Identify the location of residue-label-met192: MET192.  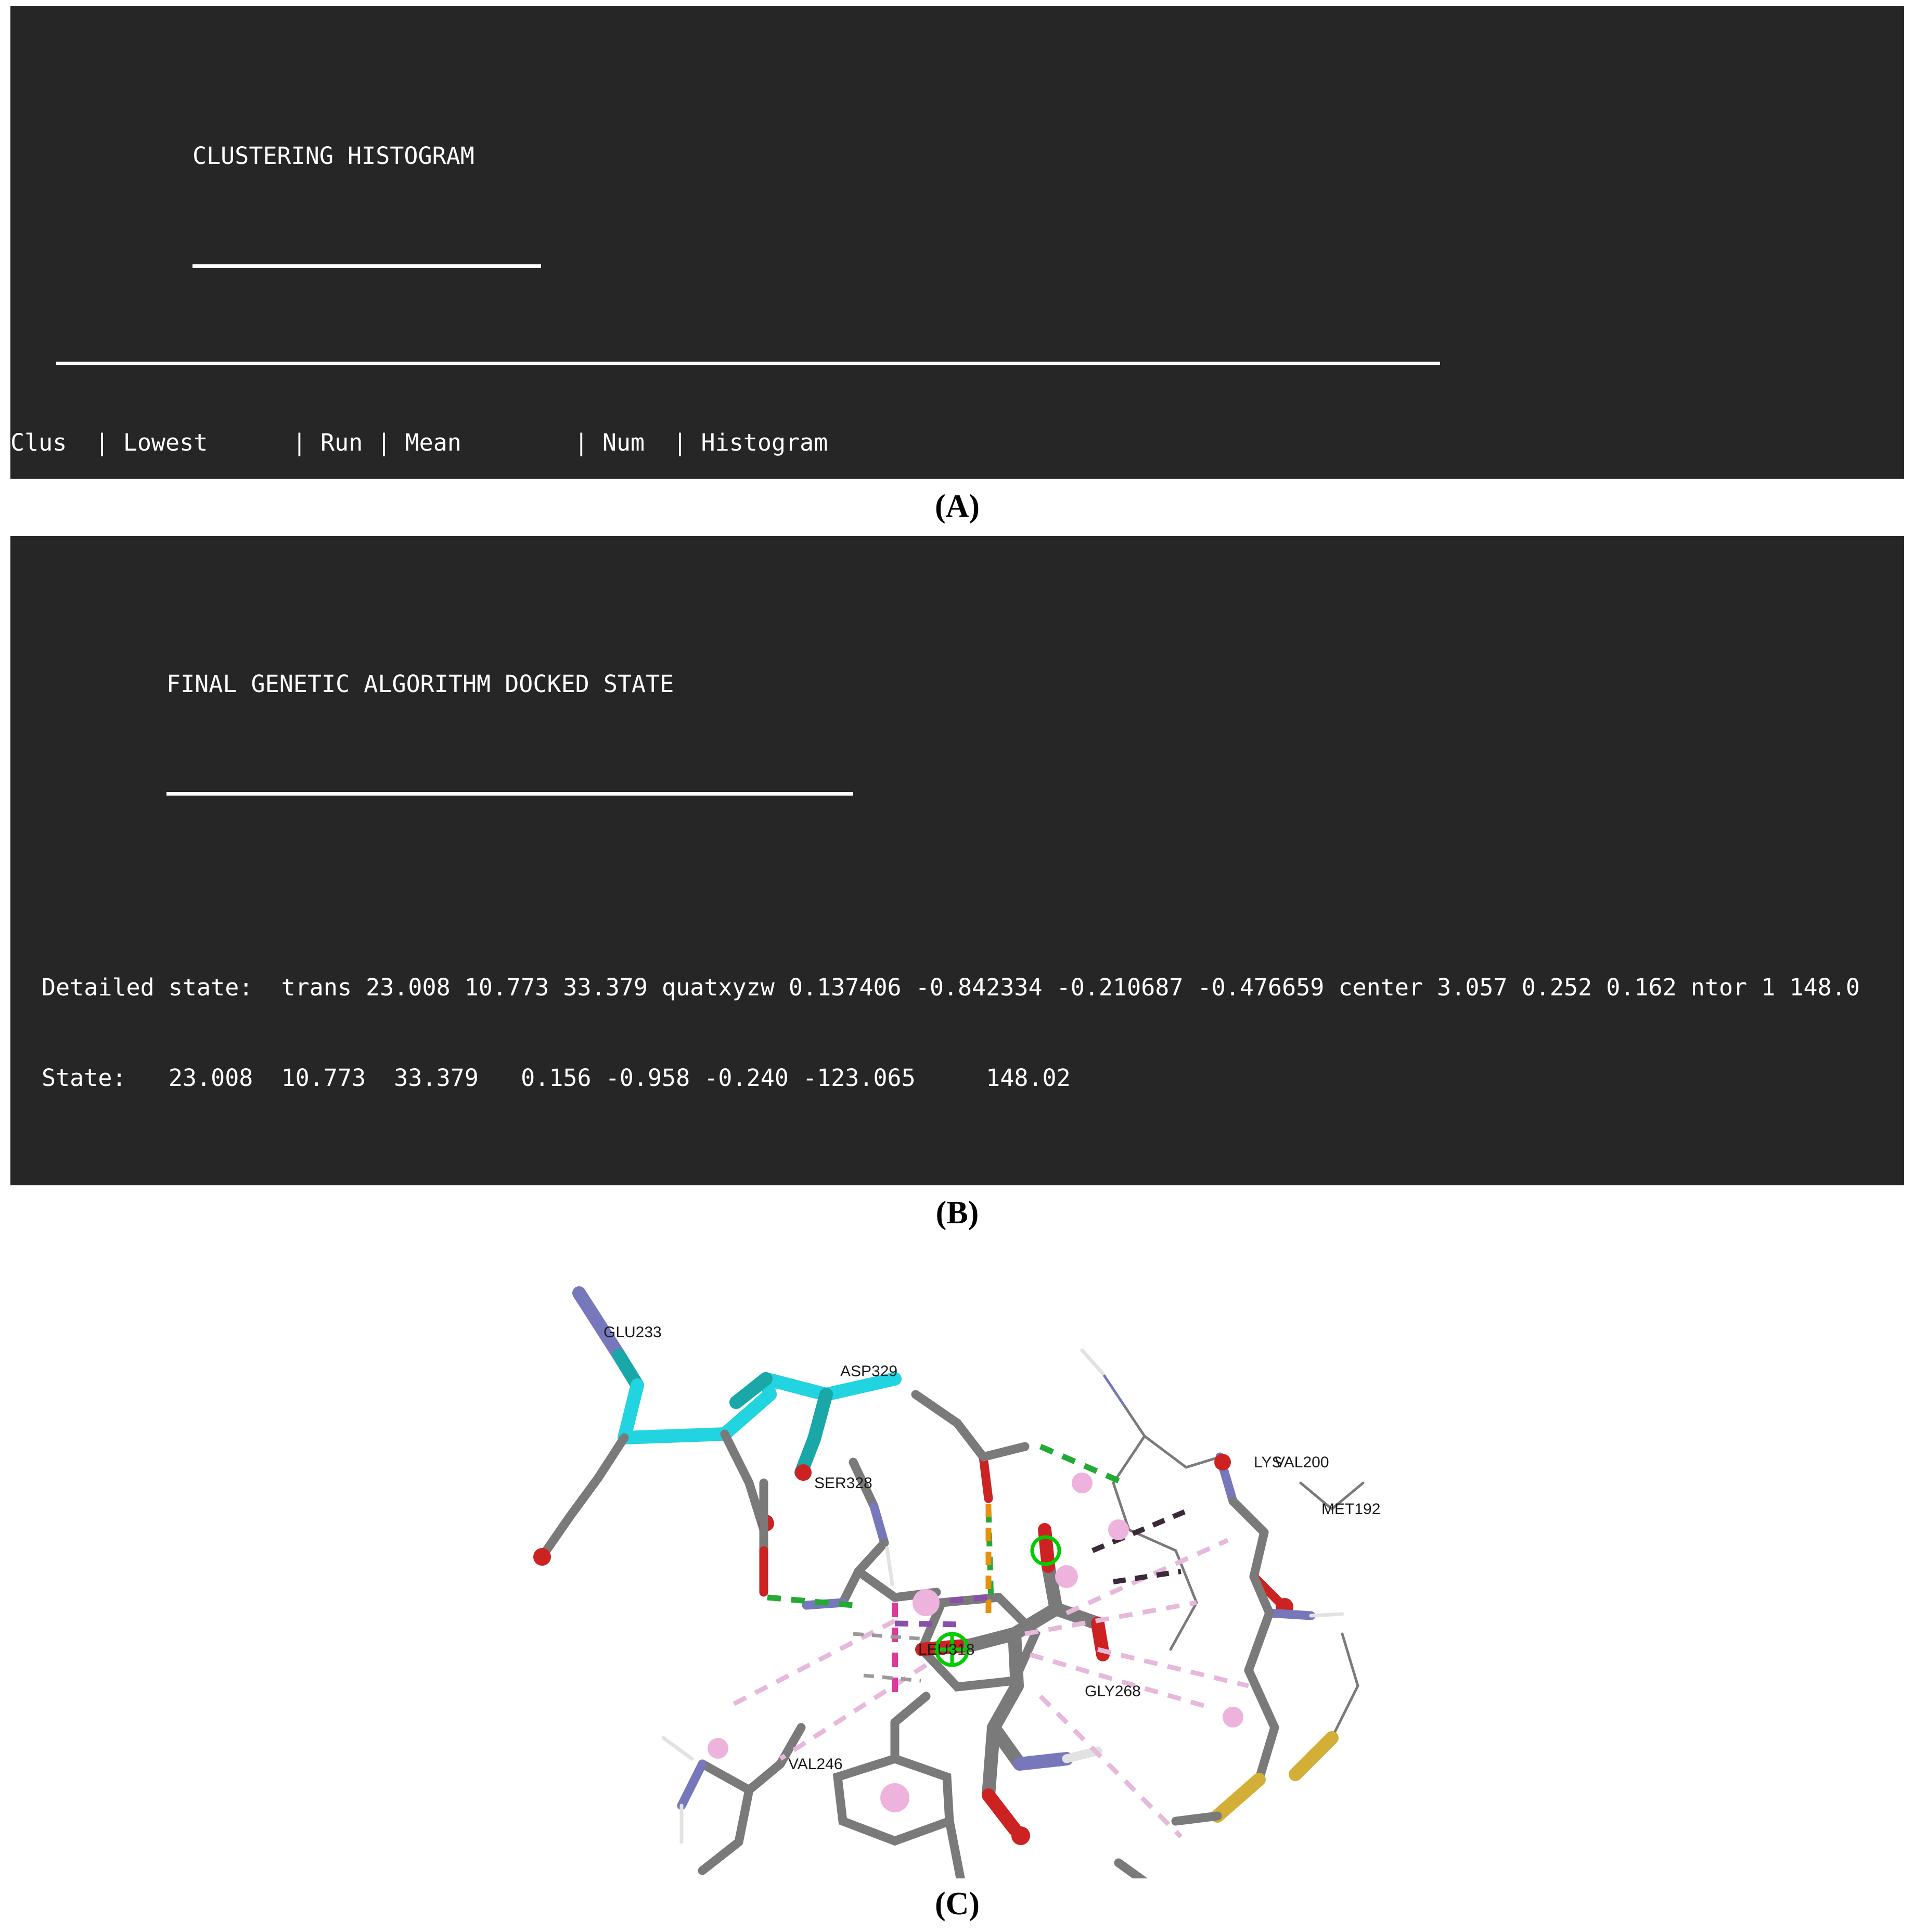
(1350, 1509).